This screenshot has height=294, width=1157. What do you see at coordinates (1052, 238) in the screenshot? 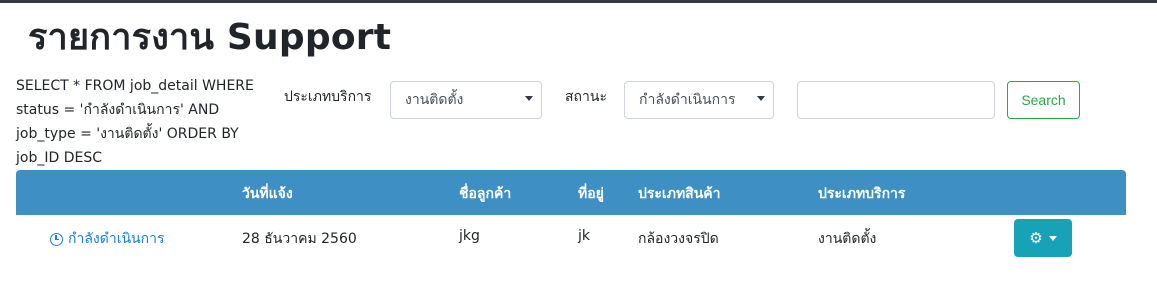
I see `caret-down-icon` at bounding box center [1052, 238].